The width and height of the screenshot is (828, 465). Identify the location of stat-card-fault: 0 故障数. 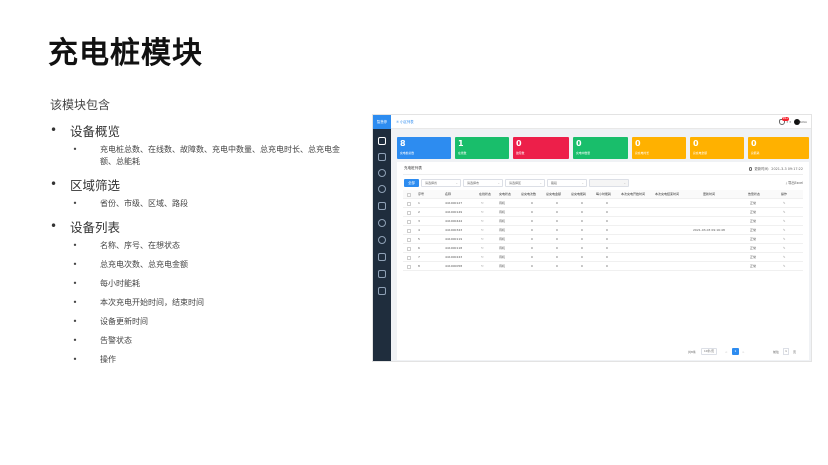
(541, 148).